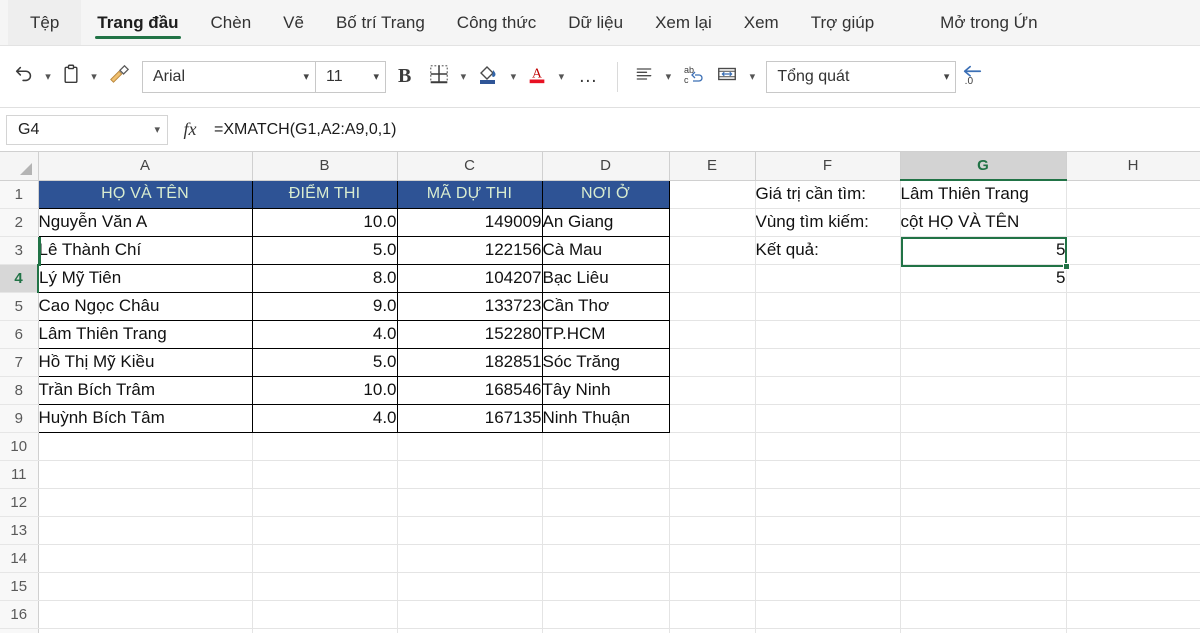  Describe the element at coordinates (1133, 474) in the screenshot. I see `cell-h11` at that location.